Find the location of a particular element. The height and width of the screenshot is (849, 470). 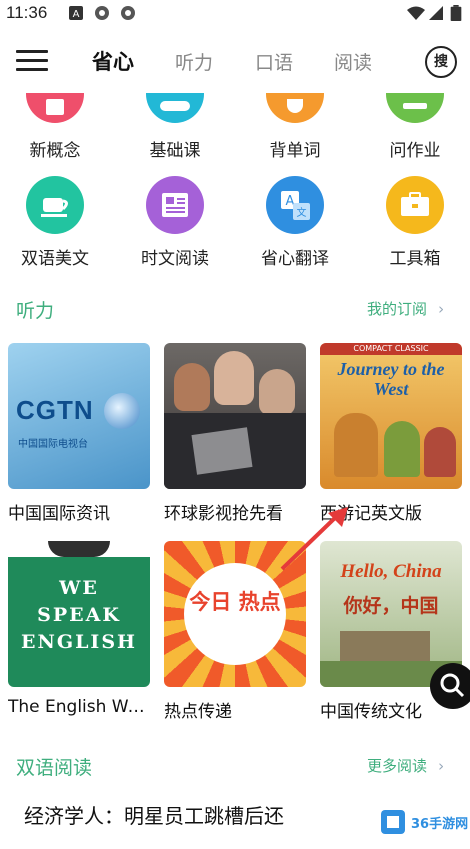

book-icon is located at coordinates (55, 108).